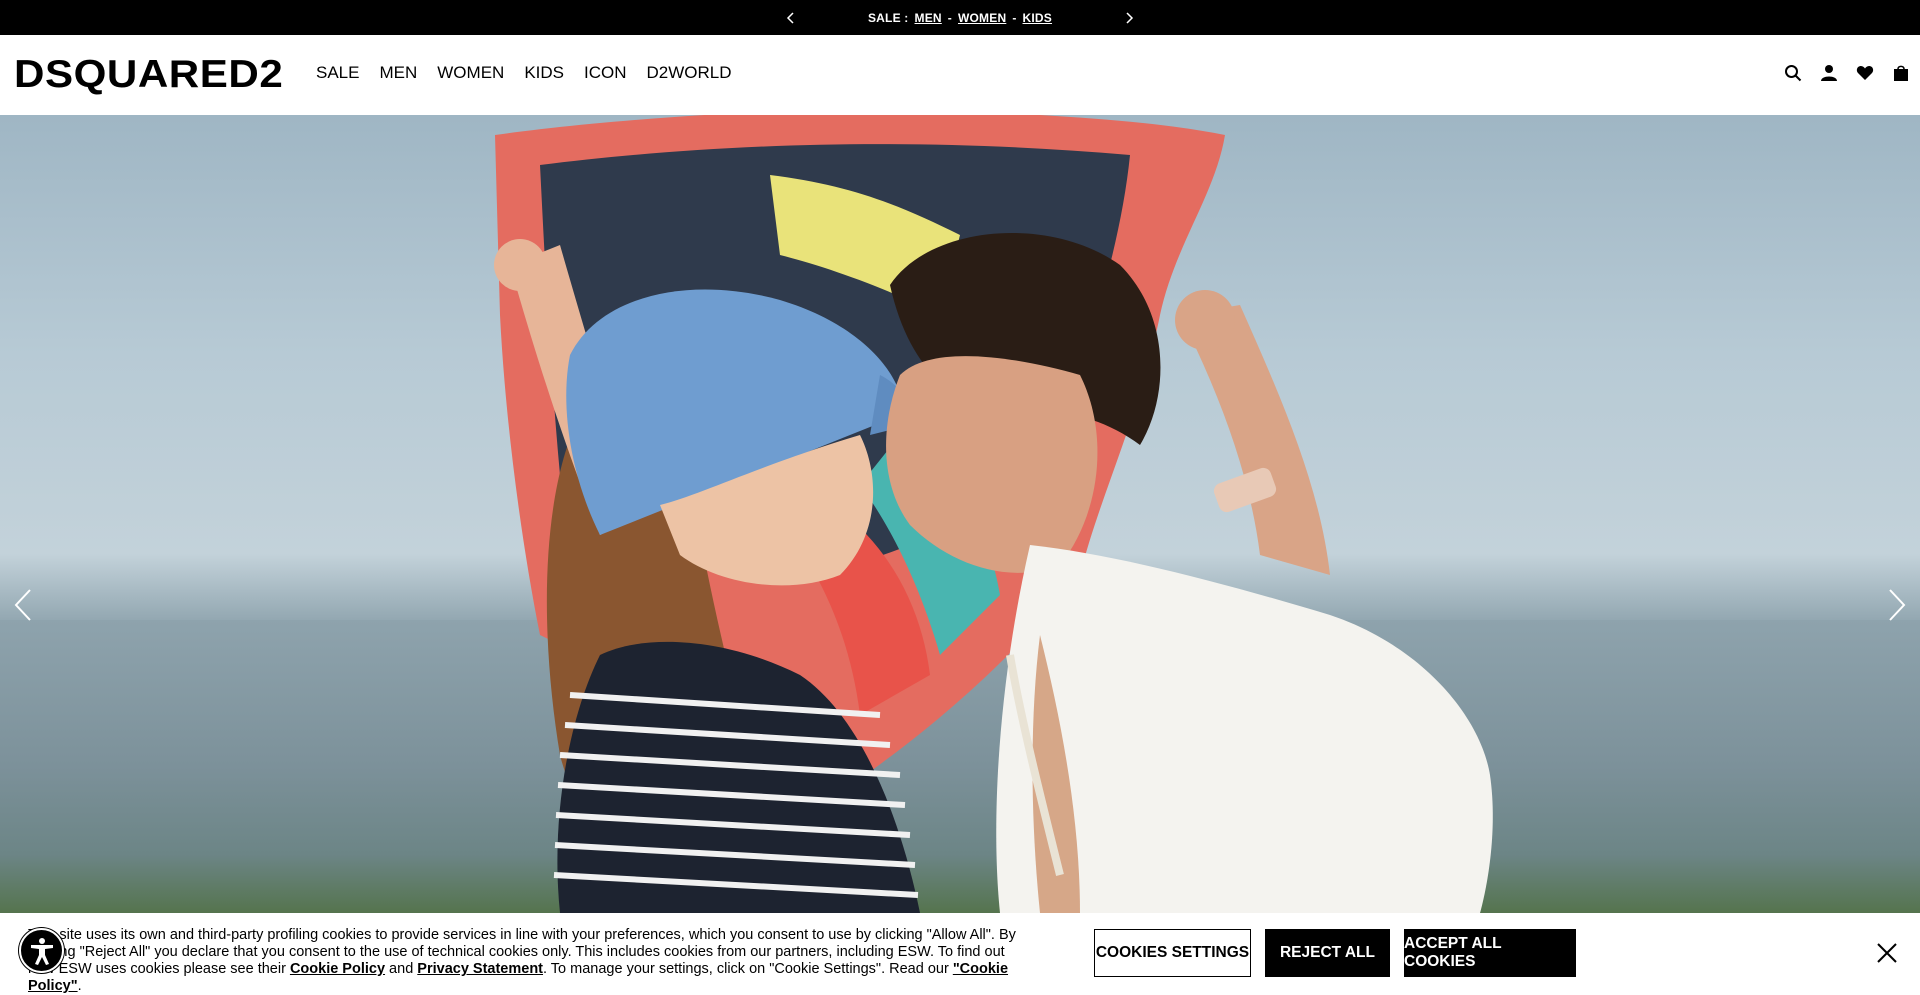  What do you see at coordinates (148, 75) in the screenshot?
I see `brand-logo: DSQUARED2` at bounding box center [148, 75].